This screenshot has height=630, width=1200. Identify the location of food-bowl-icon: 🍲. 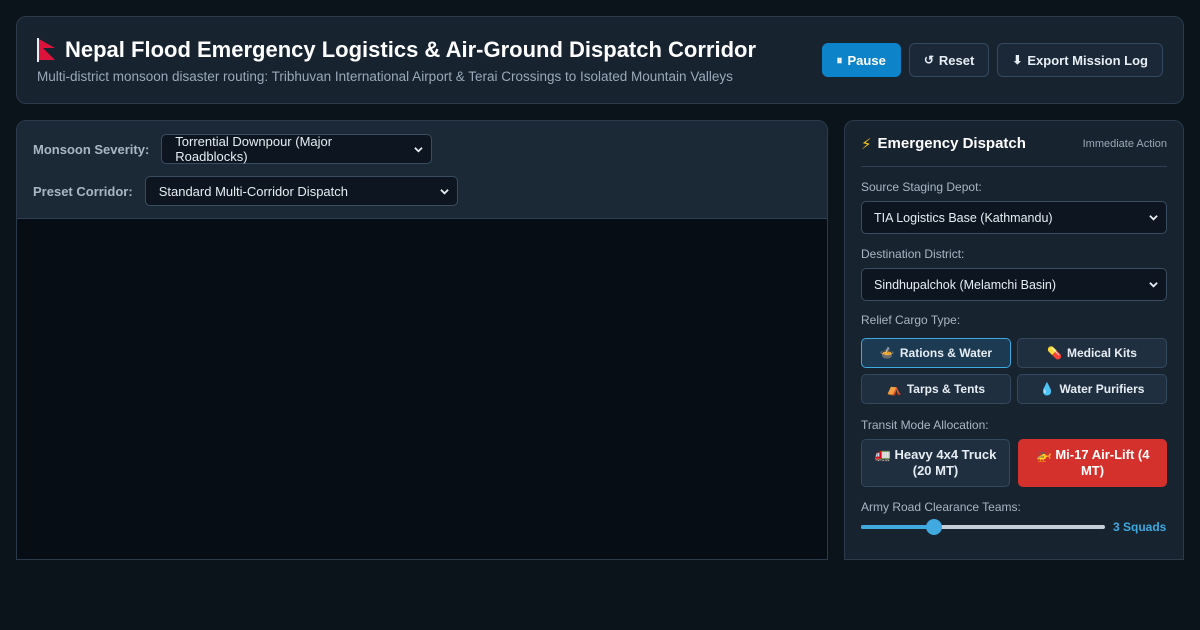
(887, 353).